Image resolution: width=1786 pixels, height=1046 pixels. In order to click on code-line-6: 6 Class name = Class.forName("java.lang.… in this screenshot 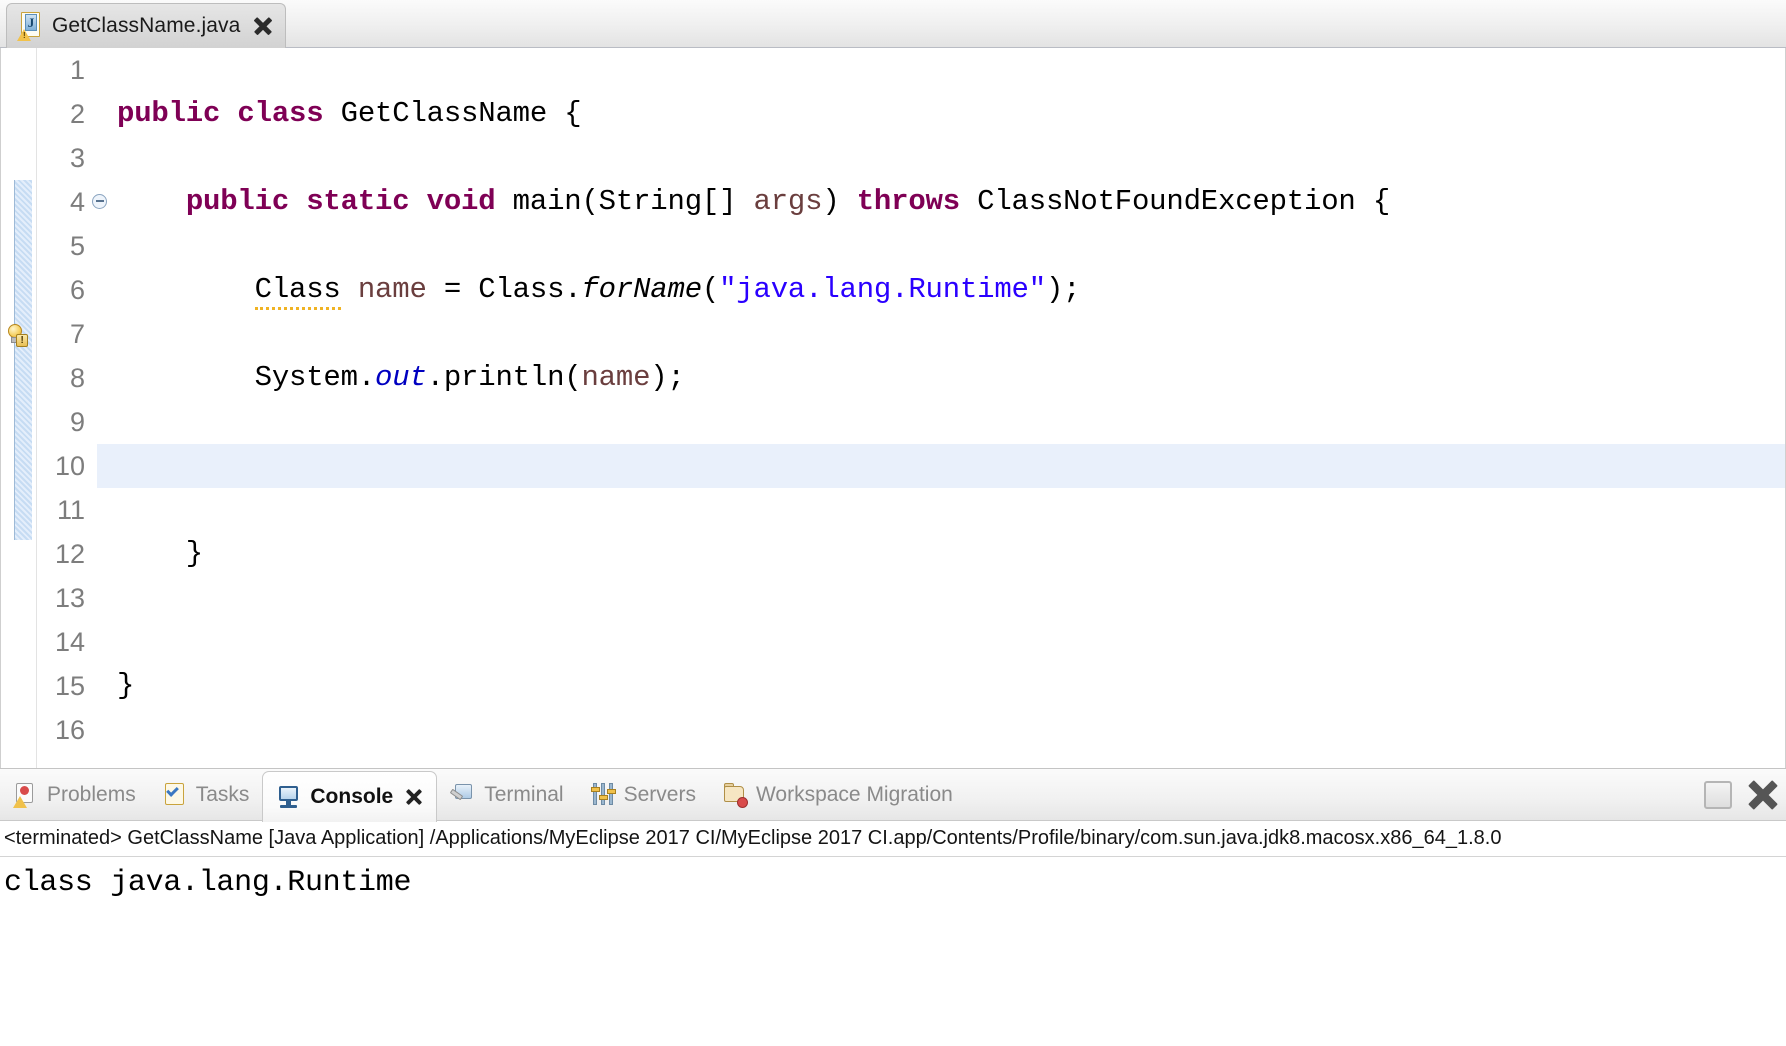, I will do `click(911, 290)`.